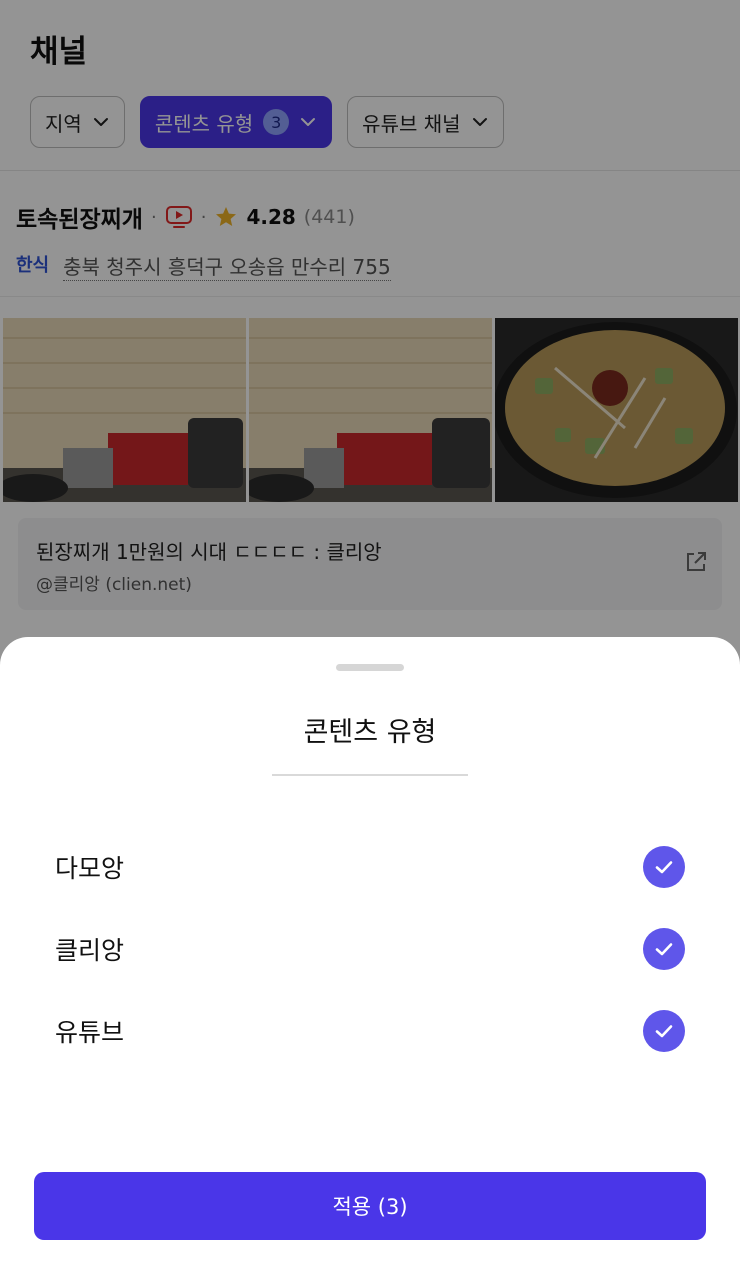 The height and width of the screenshot is (1261, 740). I want to click on option-clien: 클리앙, so click(370, 949).